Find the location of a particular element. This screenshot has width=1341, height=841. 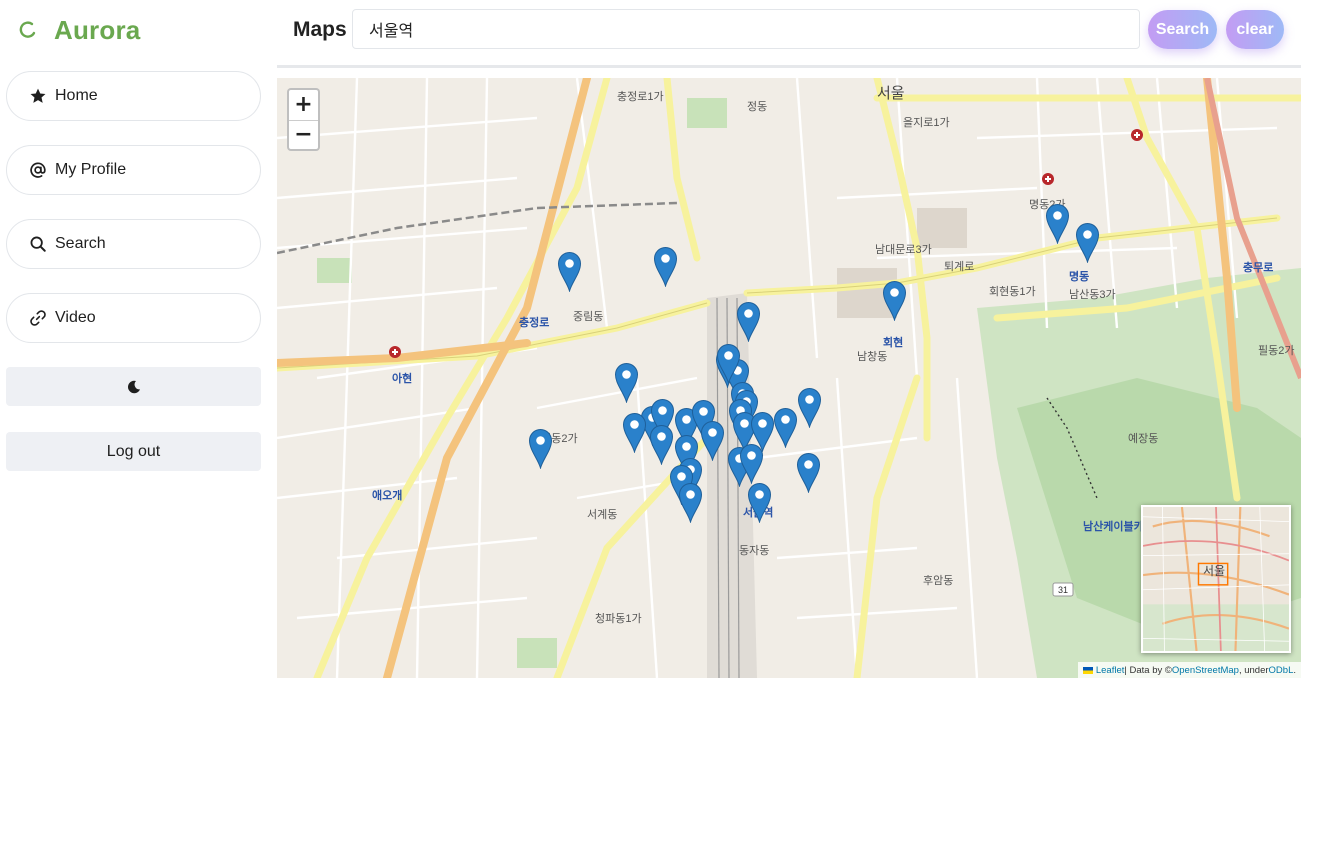

minimap-tiles is located at coordinates (1216, 579).